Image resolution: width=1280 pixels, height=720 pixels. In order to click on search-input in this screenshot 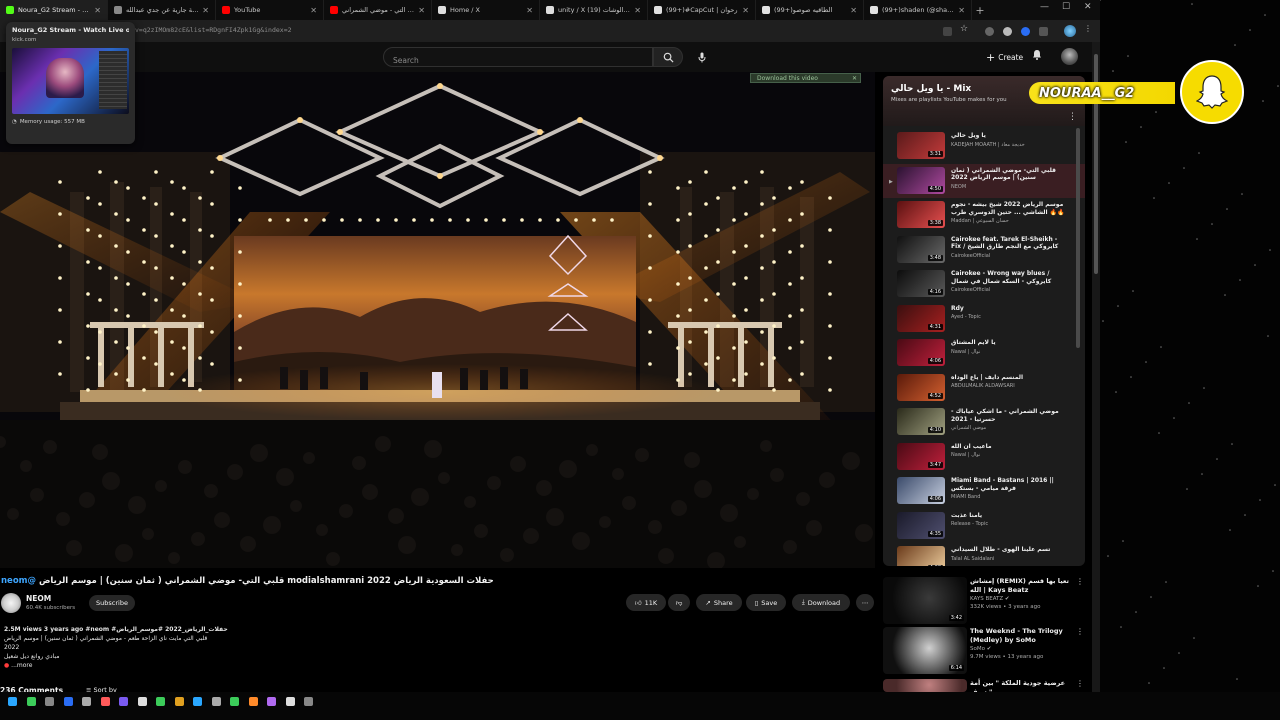, I will do `click(518, 60)`.